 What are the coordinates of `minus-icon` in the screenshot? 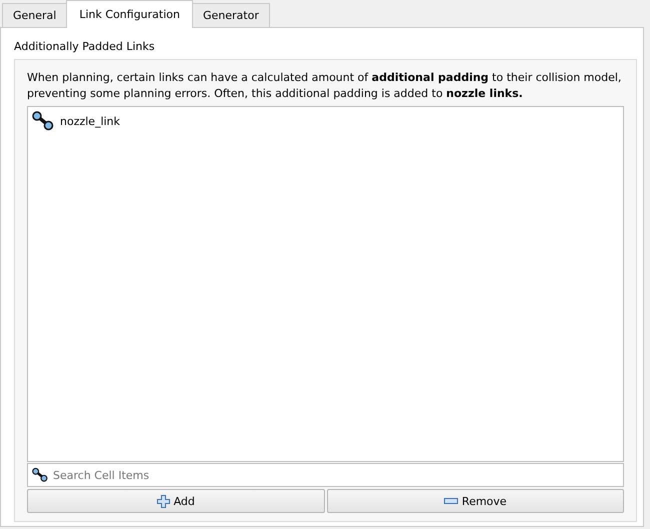 It's located at (451, 501).